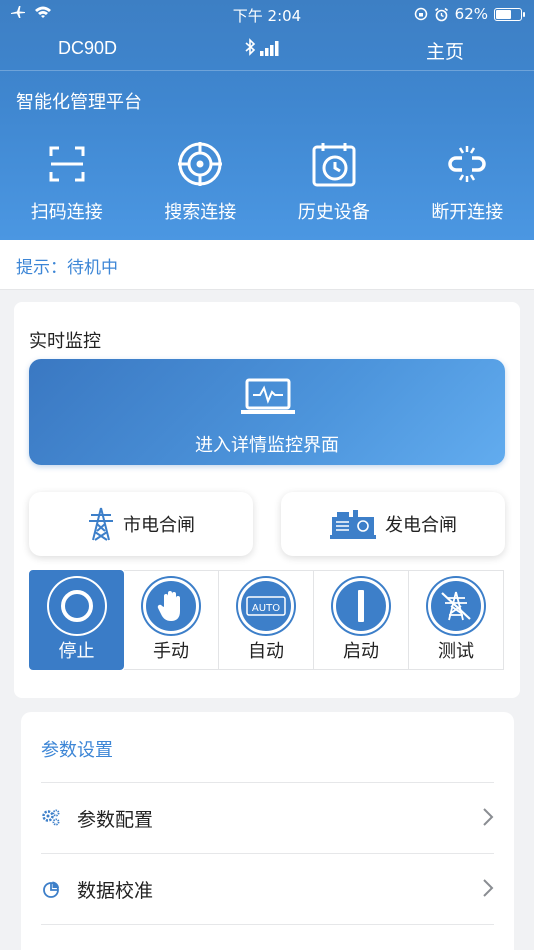 The height and width of the screenshot is (950, 534). Describe the element at coordinates (420, 14) in the screenshot. I see `orientation-lock-icon` at that location.